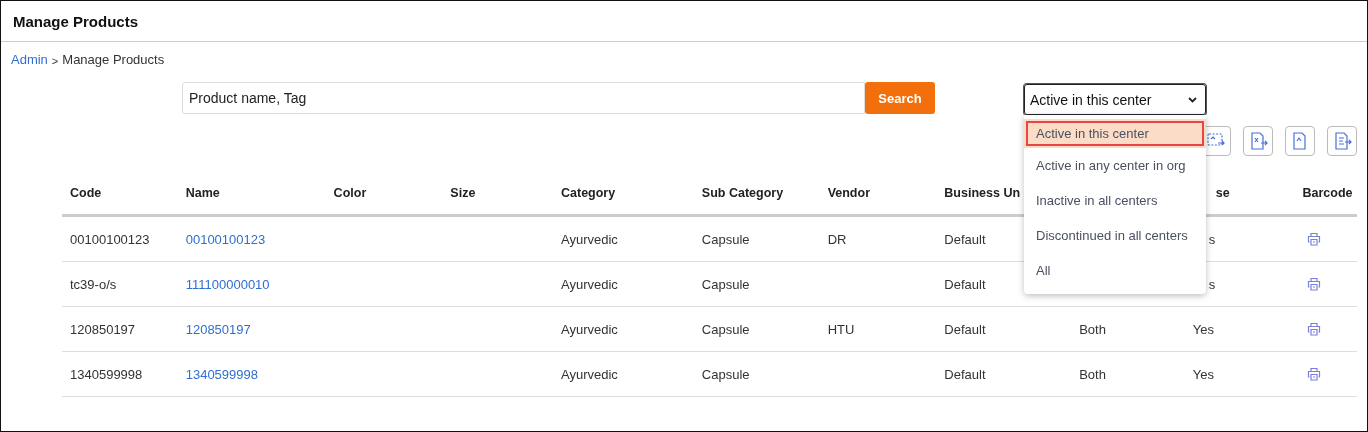 The height and width of the screenshot is (432, 1368). I want to click on dropdown-option: Inactive in all centers, so click(1115, 200).